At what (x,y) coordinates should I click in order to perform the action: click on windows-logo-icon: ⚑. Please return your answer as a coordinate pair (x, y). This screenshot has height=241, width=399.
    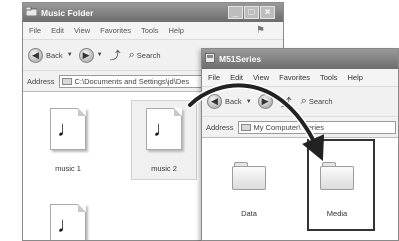
    Looking at the image, I should click on (260, 30).